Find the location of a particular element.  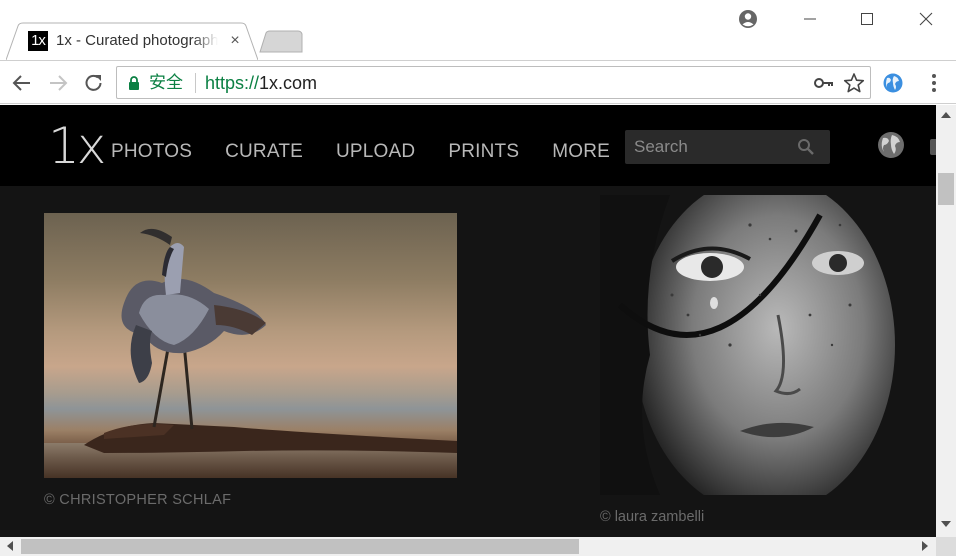

scroll-left-icon is located at coordinates (10, 546).